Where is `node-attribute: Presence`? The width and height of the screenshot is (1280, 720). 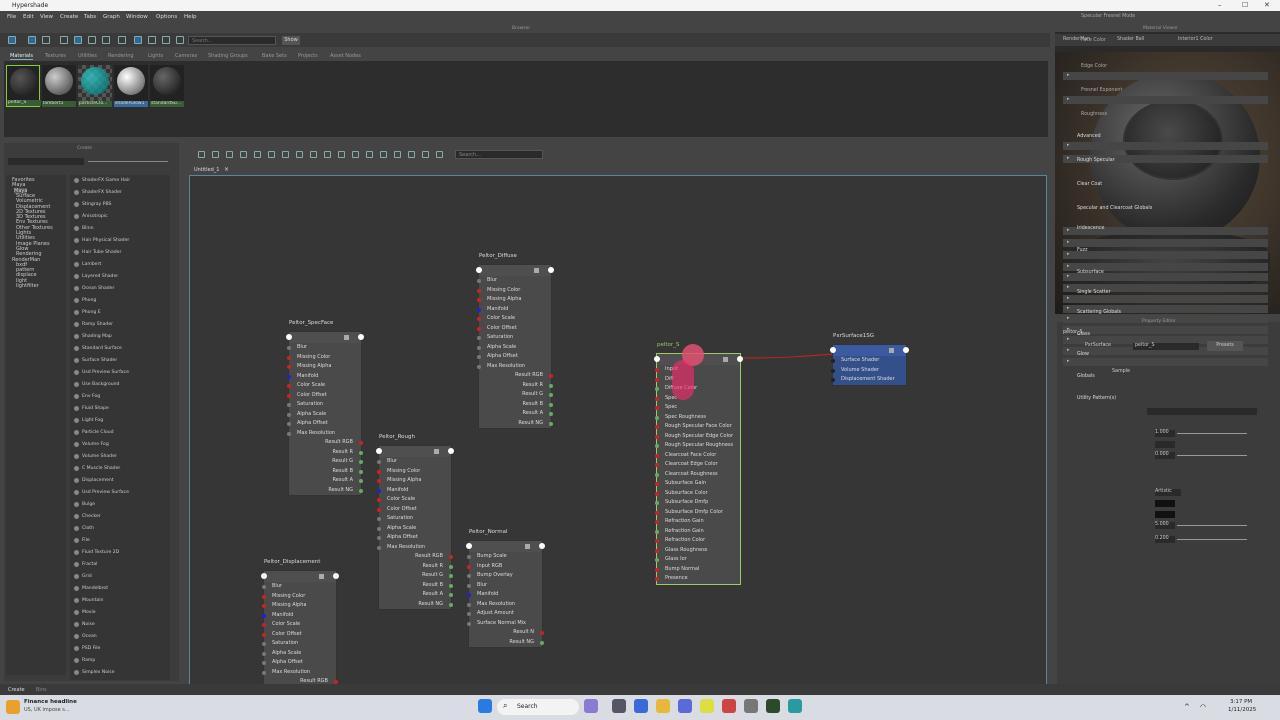
node-attribute: Presence is located at coordinates (697, 579).